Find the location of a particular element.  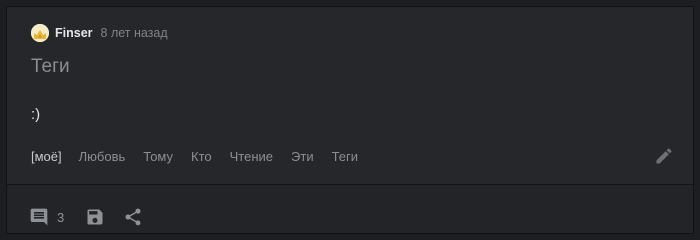

avatar is located at coordinates (40, 33).